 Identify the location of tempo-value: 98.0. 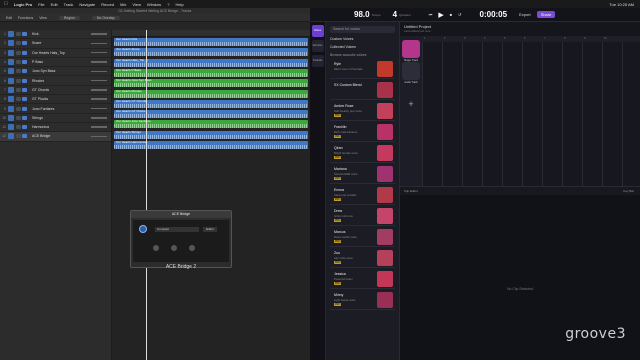
(362, 14).